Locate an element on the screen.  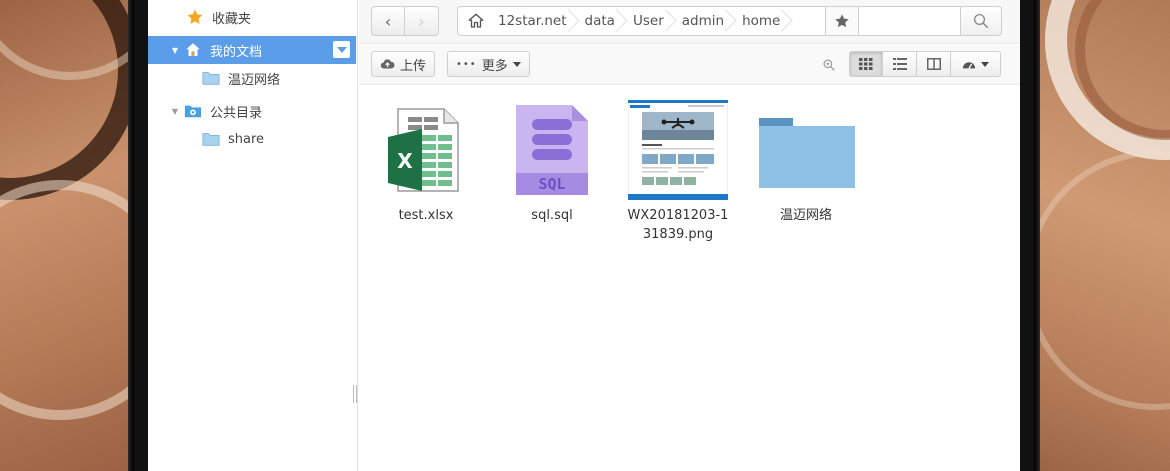
sidebar-item-my-documents: ▼ 我的文档 is located at coordinates (252, 50).